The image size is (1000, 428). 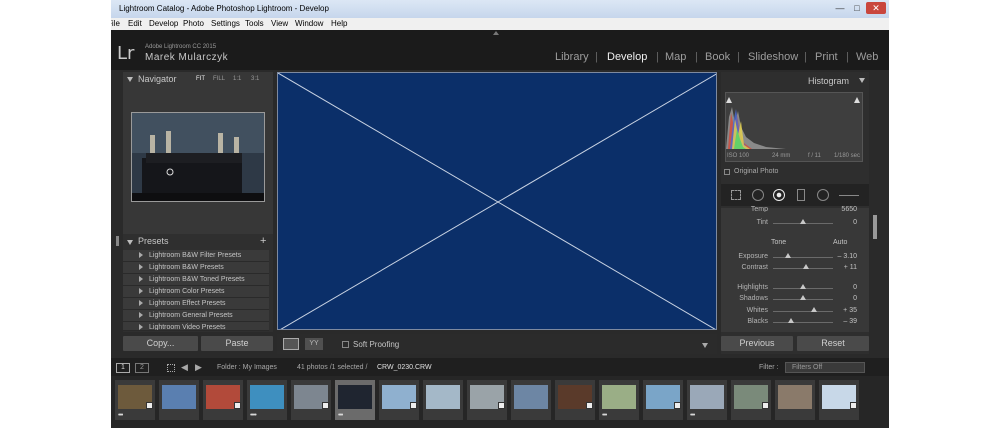 I want to click on zoom-3-1: 3:1, so click(x=255, y=79).